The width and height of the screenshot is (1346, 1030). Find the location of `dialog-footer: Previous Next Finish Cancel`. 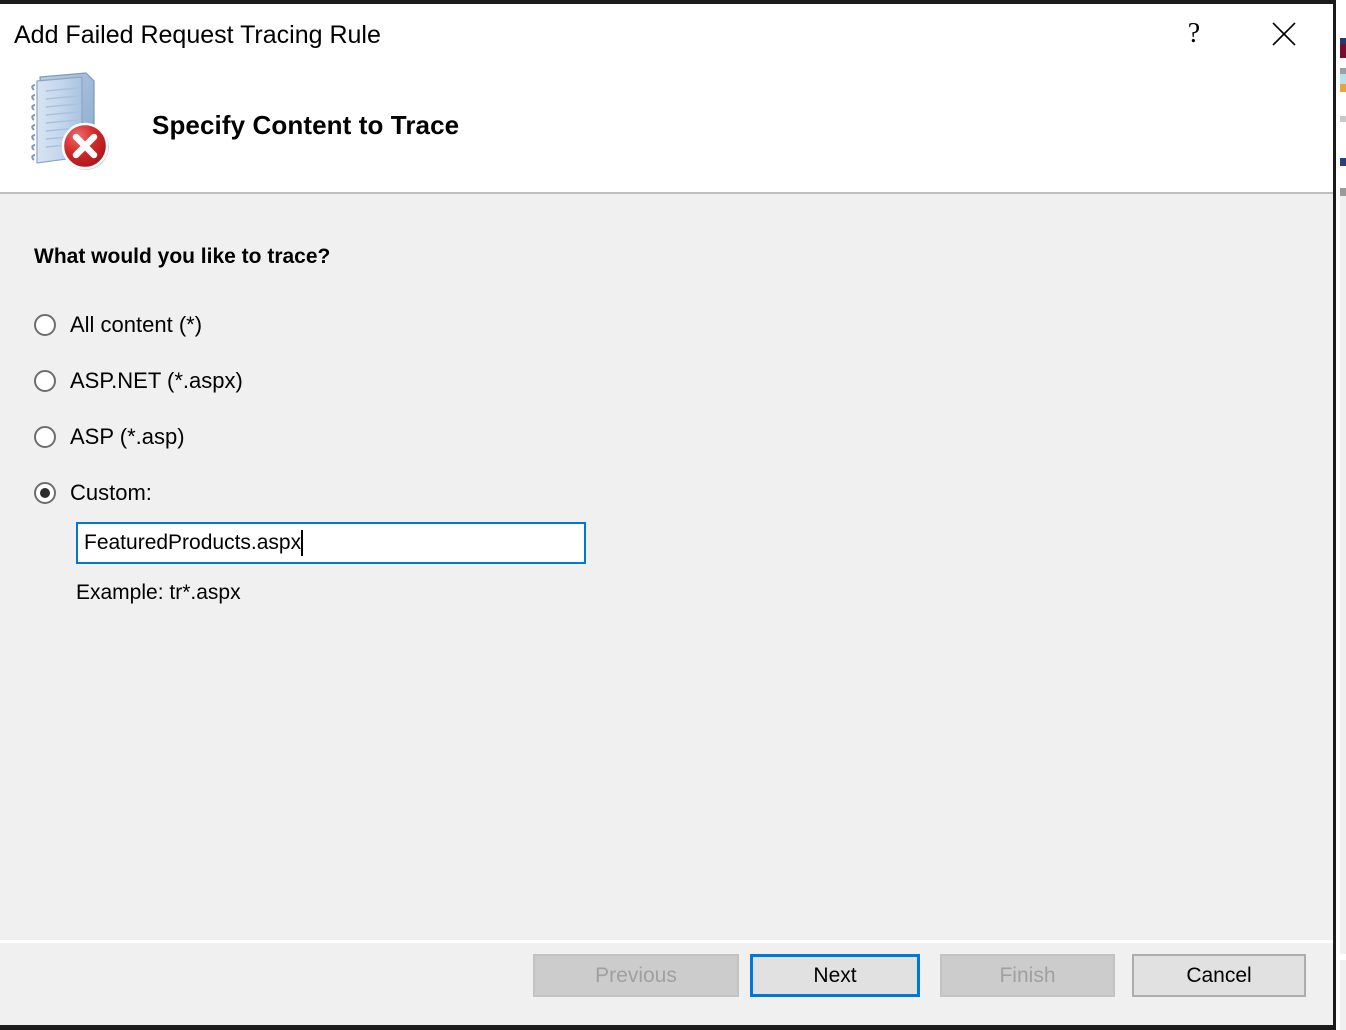

dialog-footer: Previous Next Finish Cancel is located at coordinates (666, 982).